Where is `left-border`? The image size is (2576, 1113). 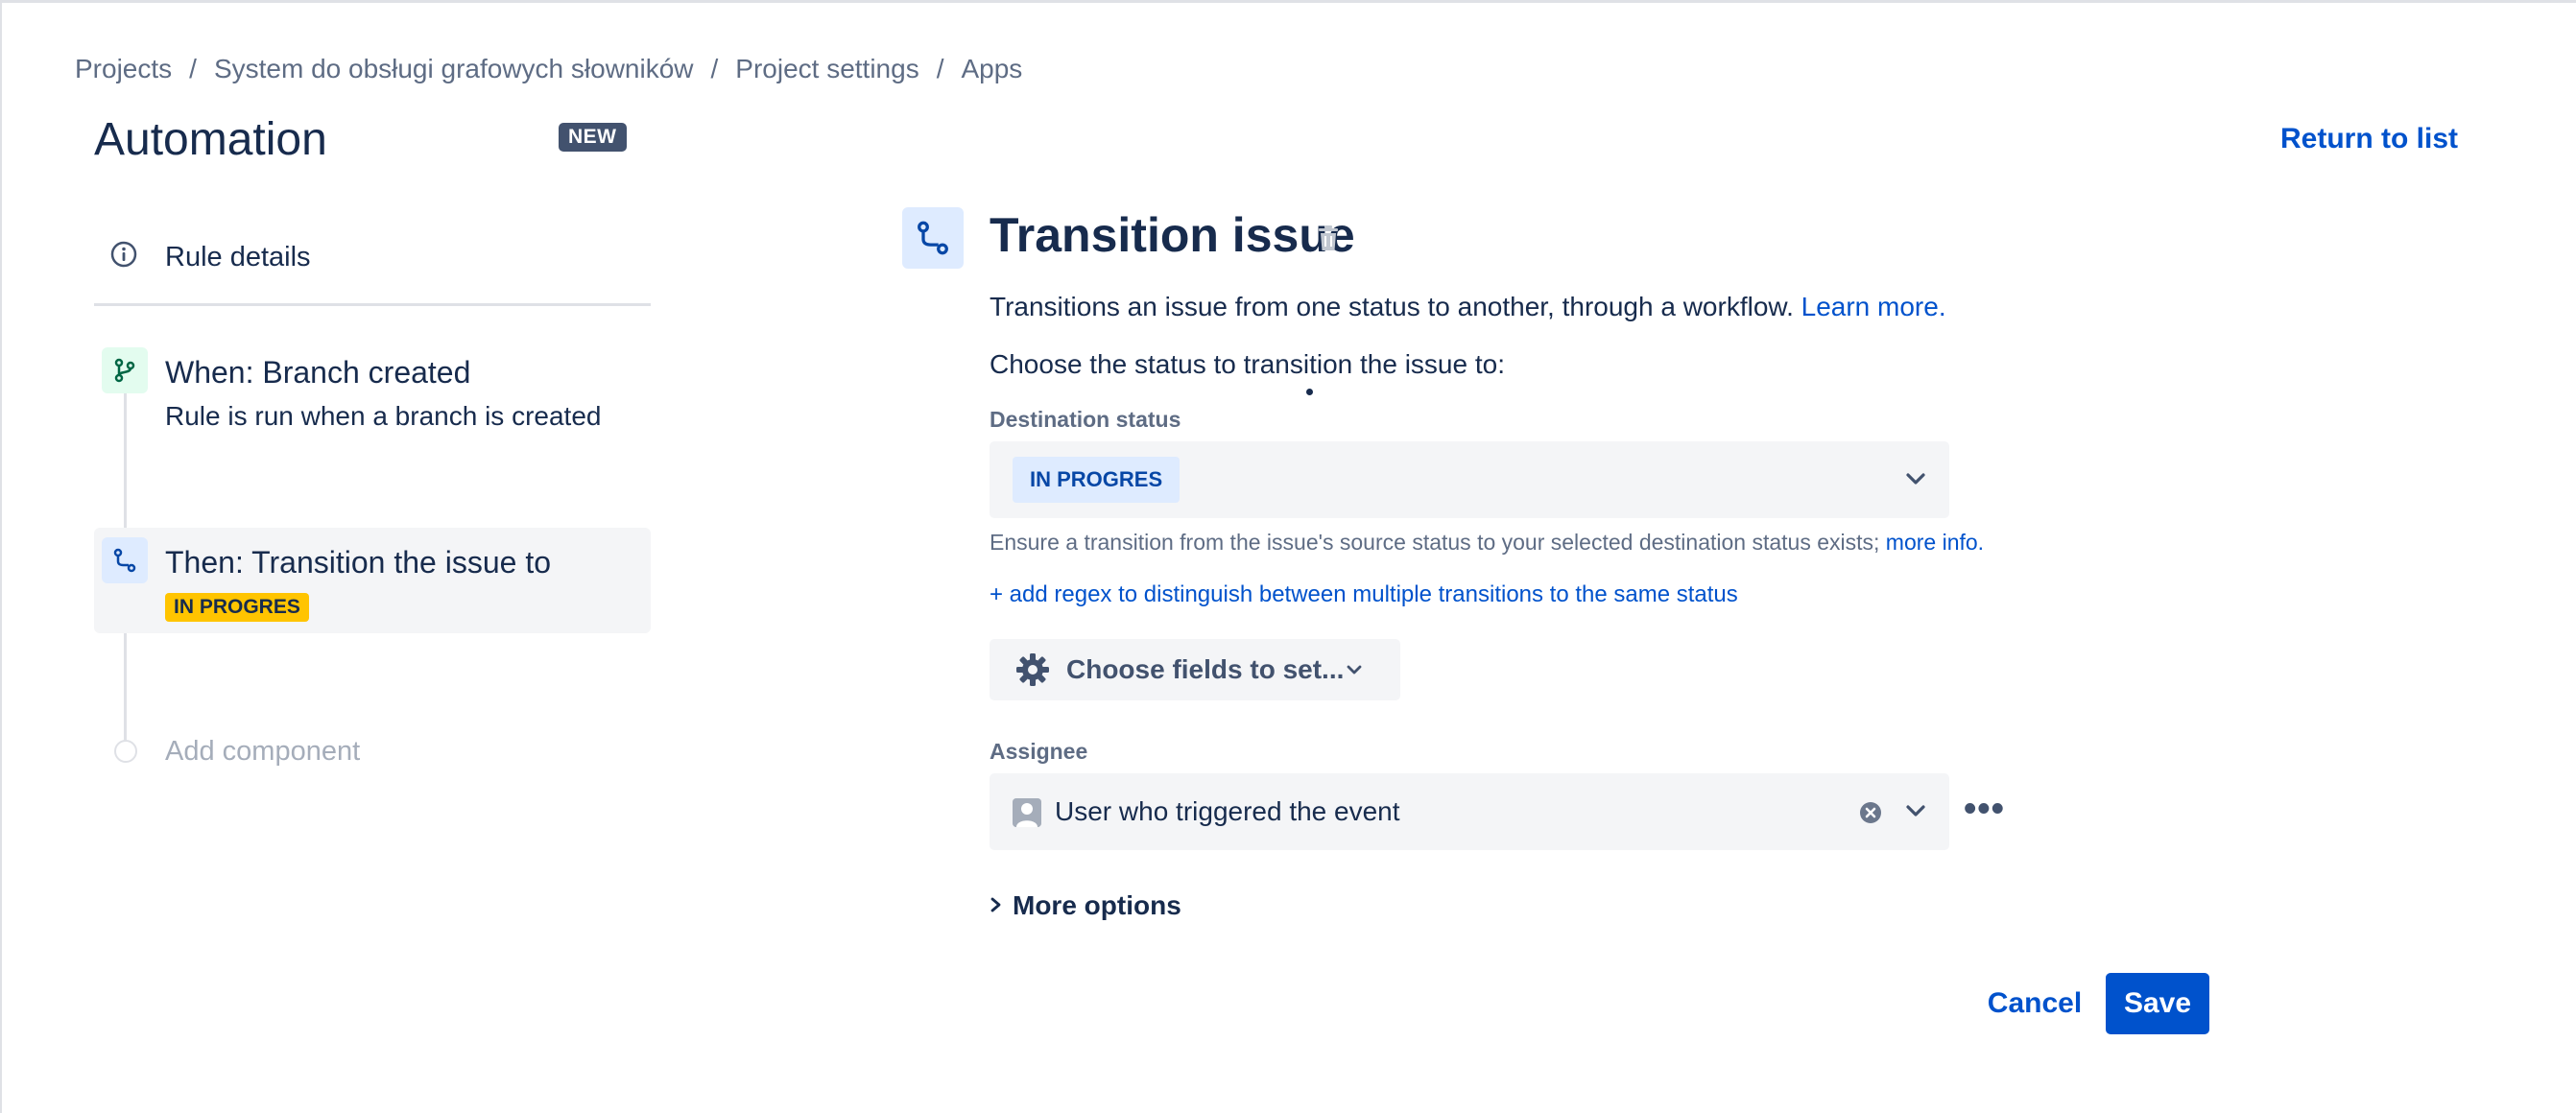
left-border is located at coordinates (1, 556).